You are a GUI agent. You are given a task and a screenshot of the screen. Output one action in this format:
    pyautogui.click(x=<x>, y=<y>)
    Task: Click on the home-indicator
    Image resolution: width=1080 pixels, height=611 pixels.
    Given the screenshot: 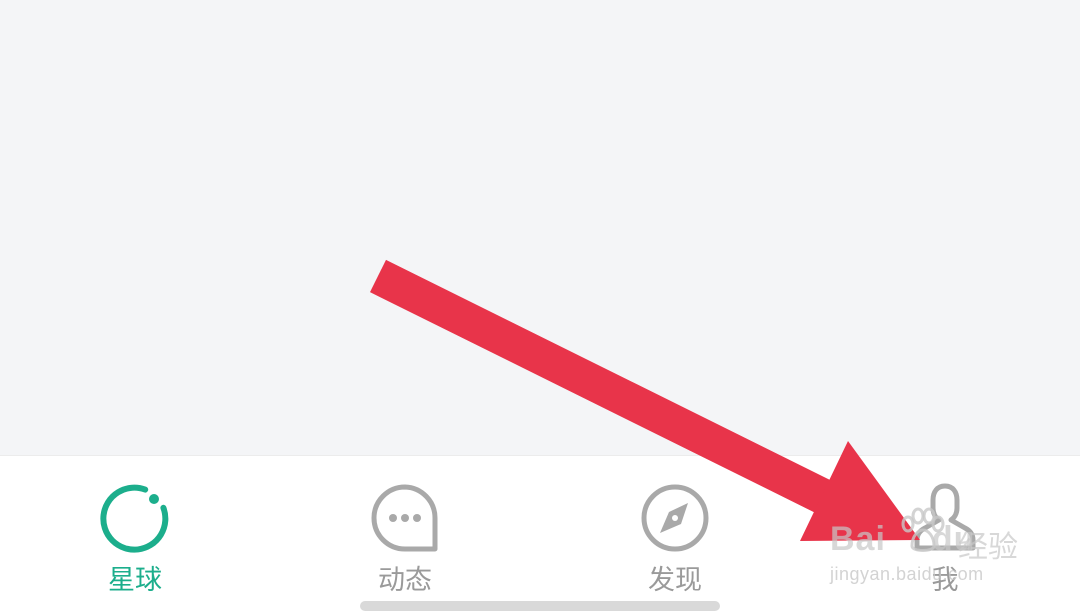 What is the action you would take?
    pyautogui.click(x=540, y=606)
    